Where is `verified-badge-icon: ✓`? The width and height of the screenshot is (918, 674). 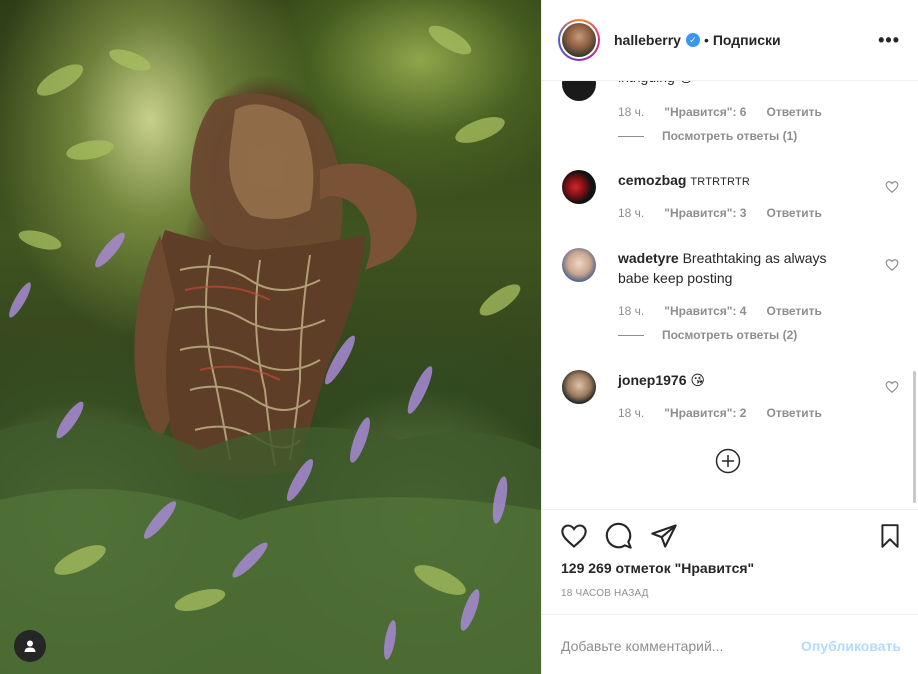 verified-badge-icon: ✓ is located at coordinates (692, 40).